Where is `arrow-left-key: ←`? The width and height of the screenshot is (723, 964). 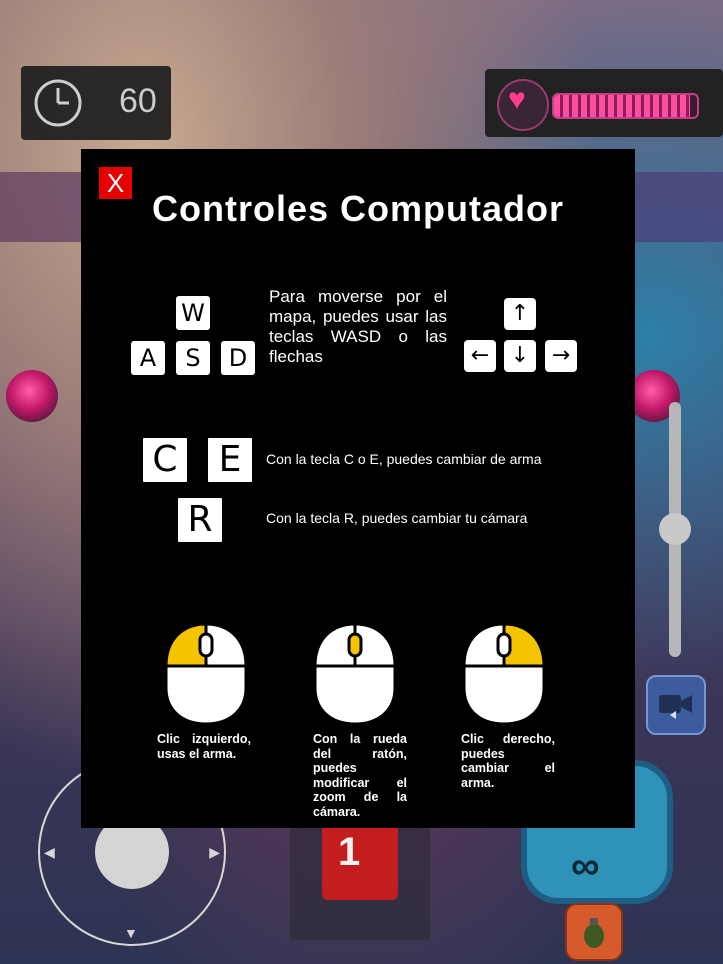
arrow-left-key: ← is located at coordinates (480, 356).